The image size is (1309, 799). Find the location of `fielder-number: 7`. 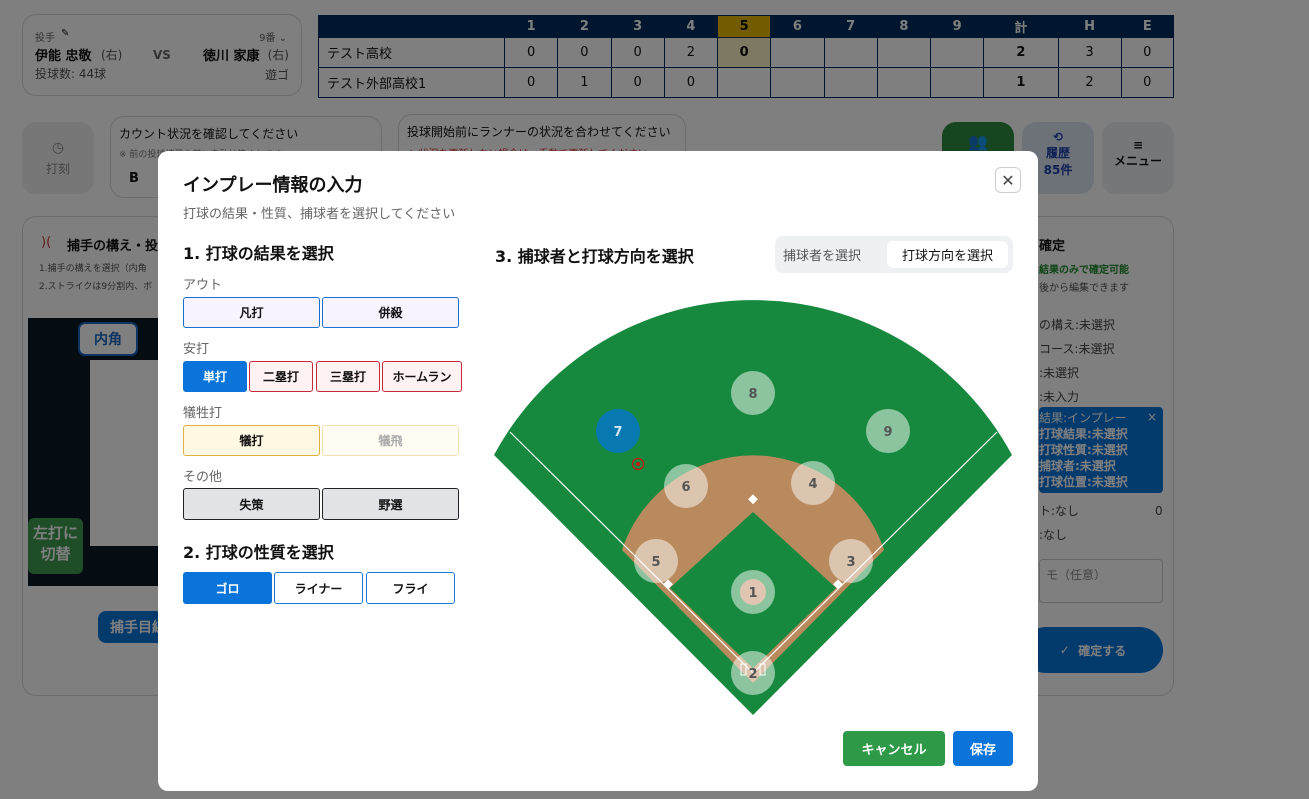

fielder-number: 7 is located at coordinates (617, 432).